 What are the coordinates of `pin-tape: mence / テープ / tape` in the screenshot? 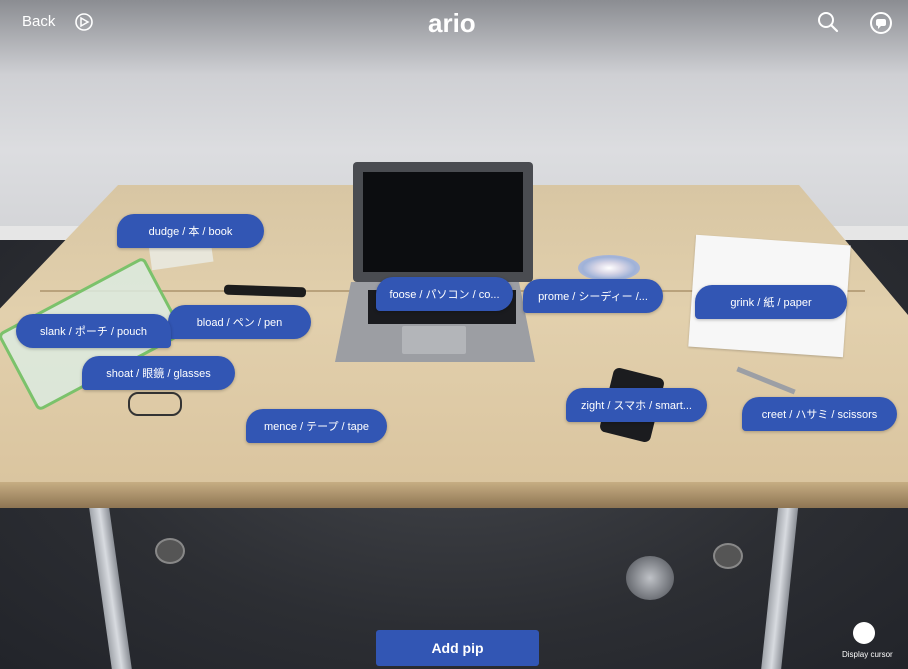 It's located at (316, 426).